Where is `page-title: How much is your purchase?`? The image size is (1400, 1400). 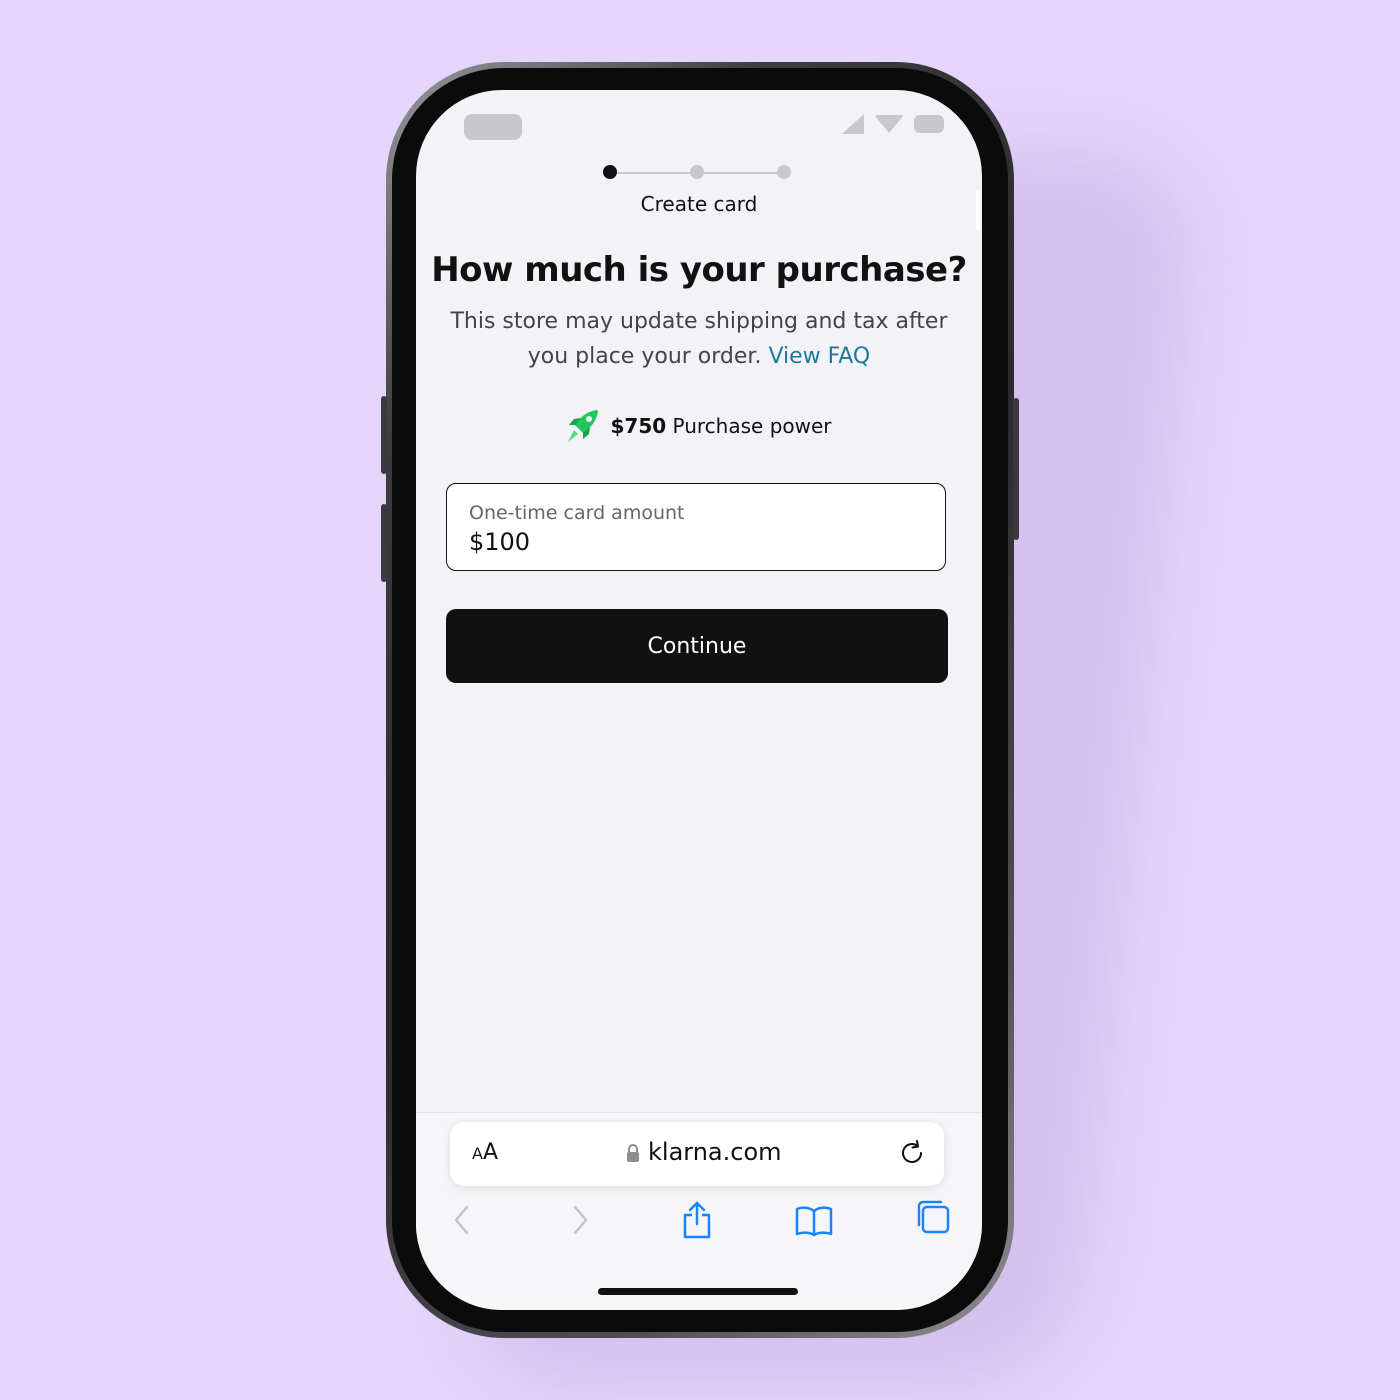 page-title: How much is your purchase? is located at coordinates (699, 270).